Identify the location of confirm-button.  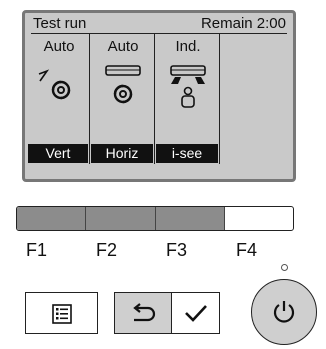
(195, 313).